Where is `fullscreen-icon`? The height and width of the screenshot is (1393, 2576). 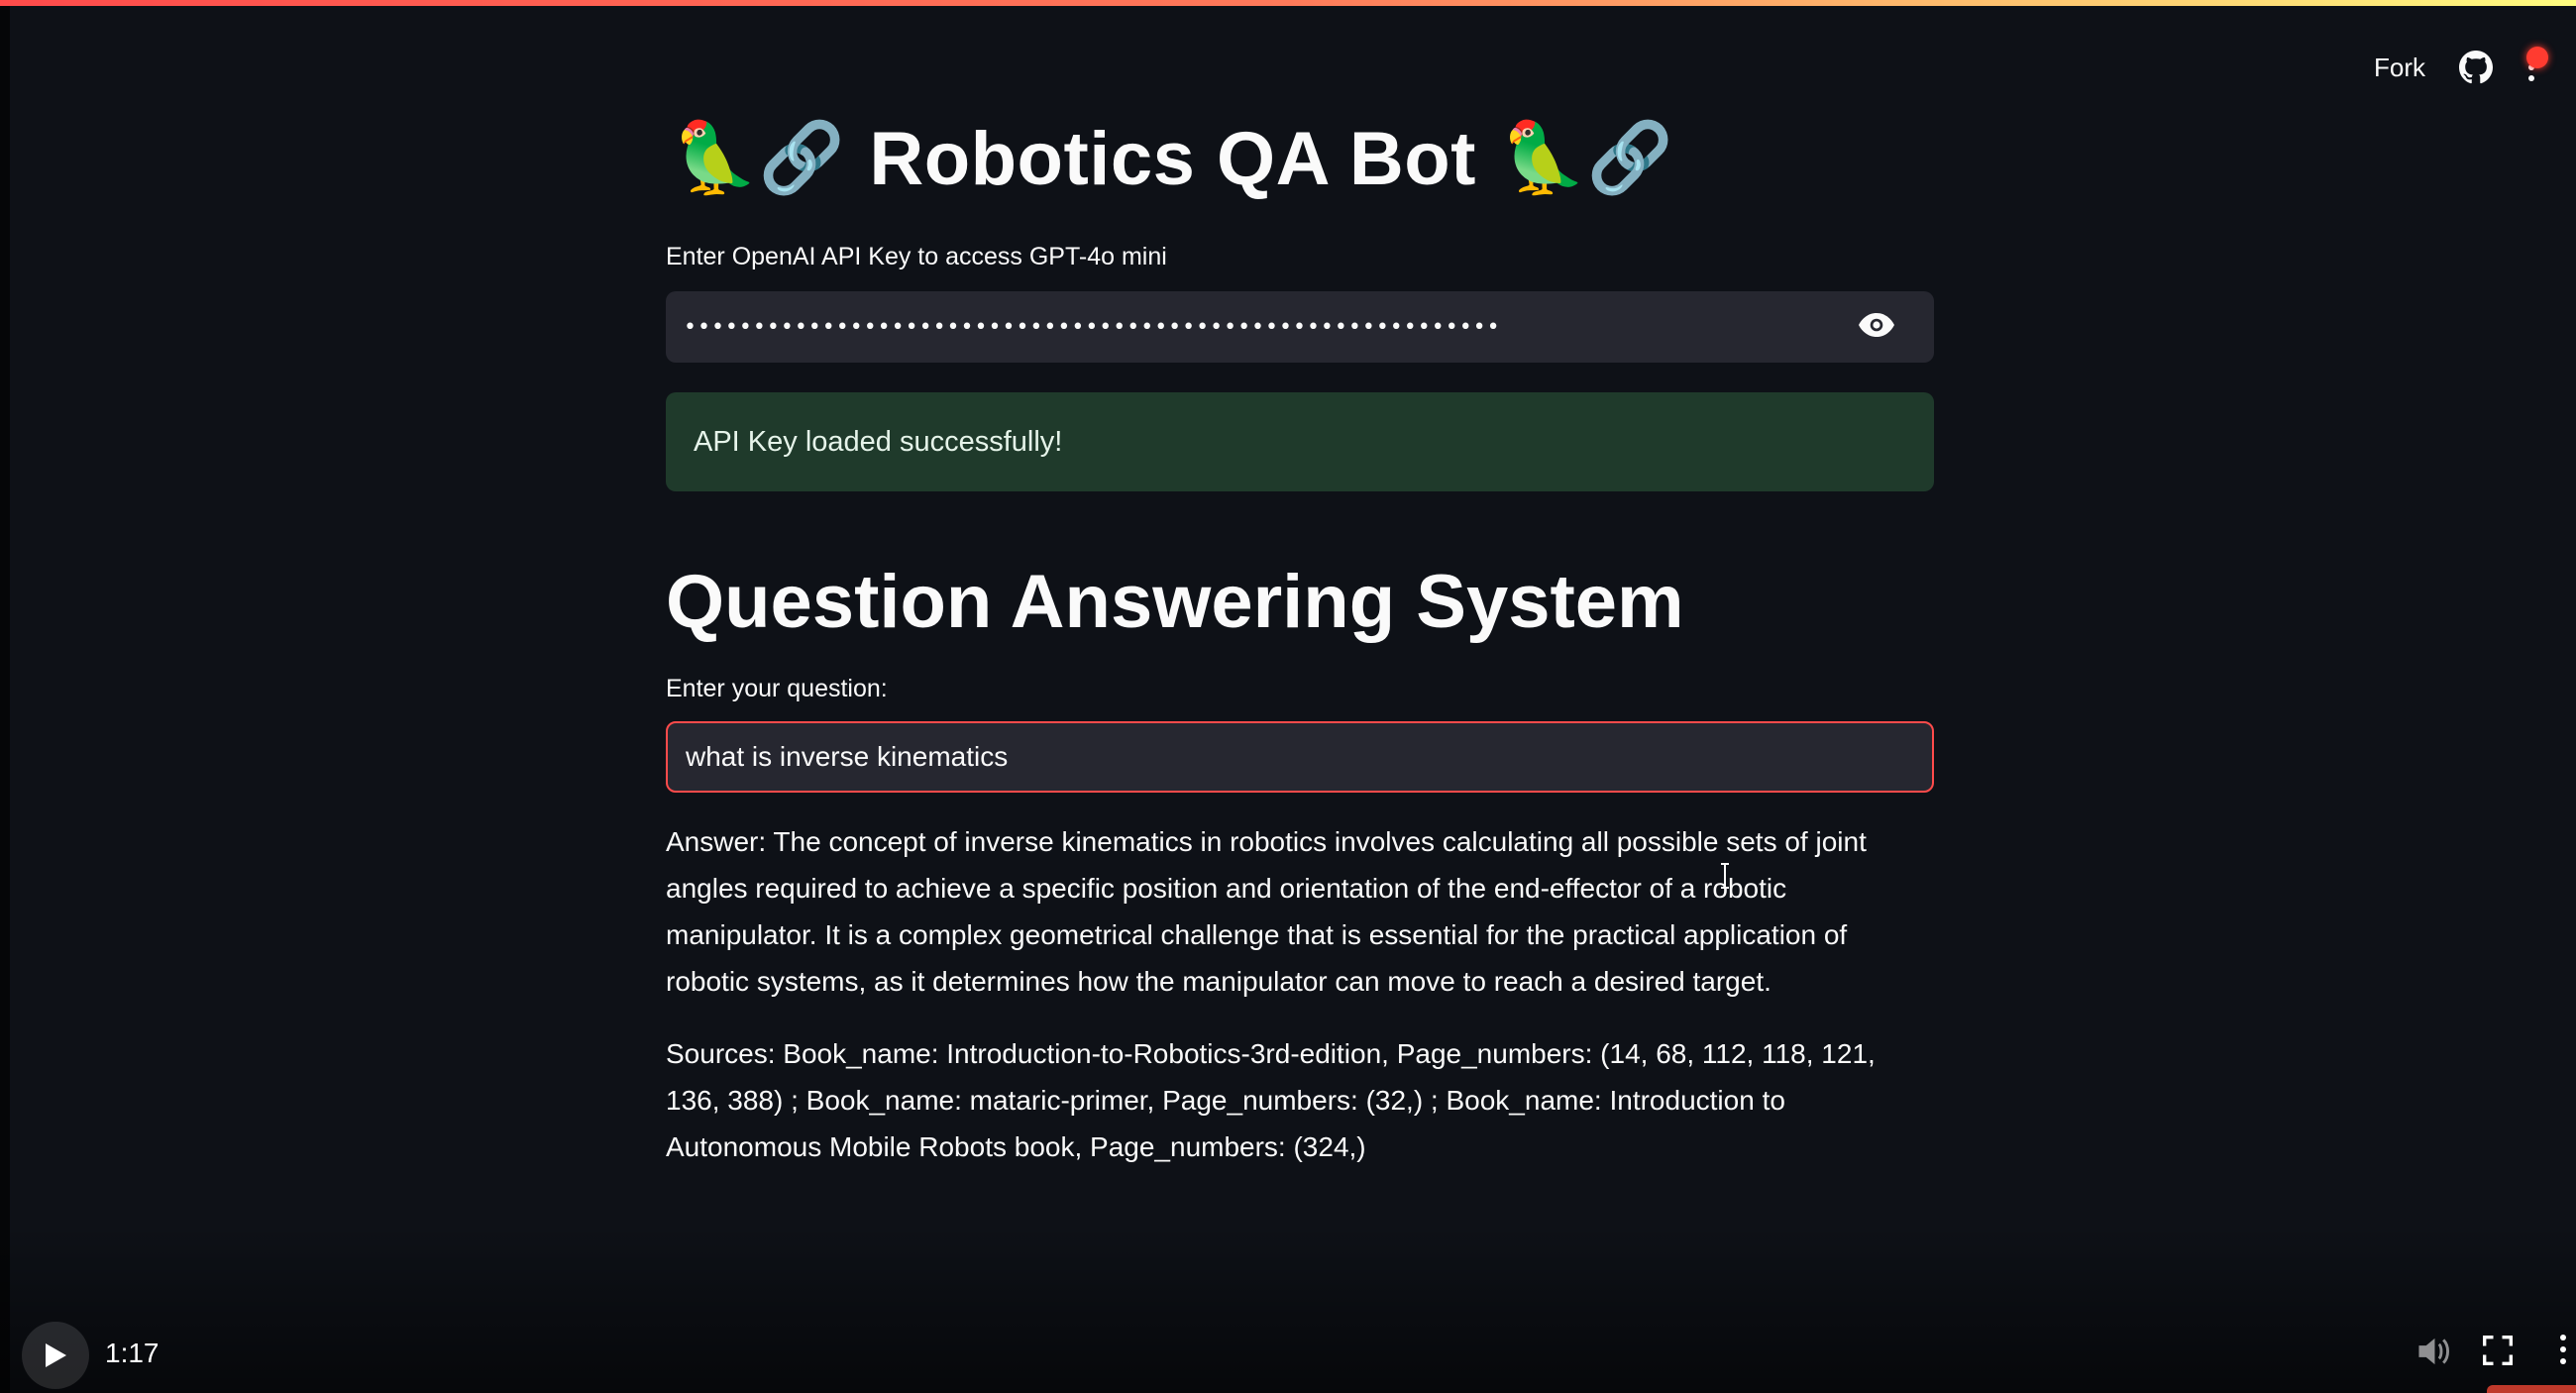 fullscreen-icon is located at coordinates (2498, 1352).